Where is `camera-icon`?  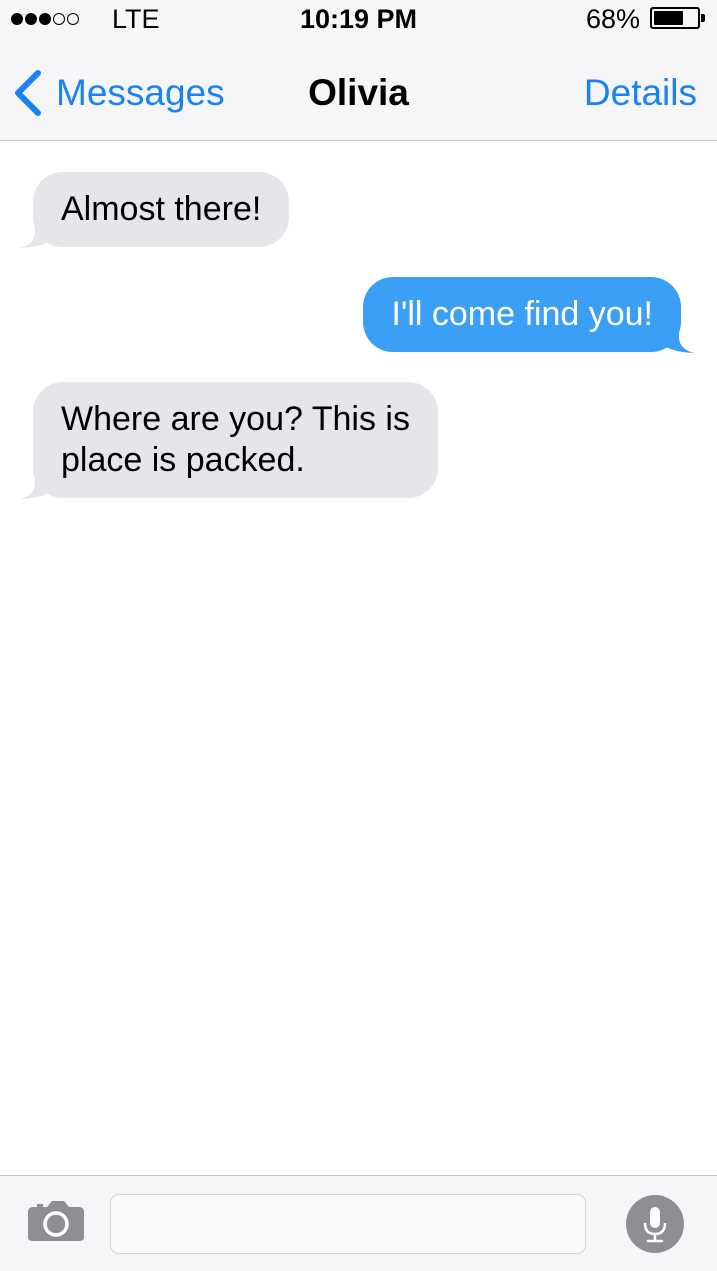 camera-icon is located at coordinates (56, 1221).